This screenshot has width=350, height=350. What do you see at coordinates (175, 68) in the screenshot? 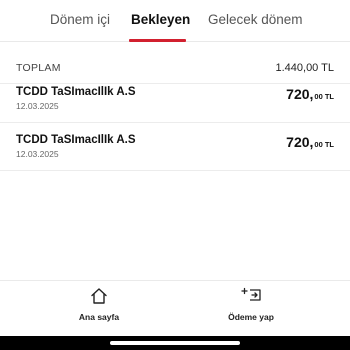
I see `total-row: TOPLAM 1.440,00 TL` at bounding box center [175, 68].